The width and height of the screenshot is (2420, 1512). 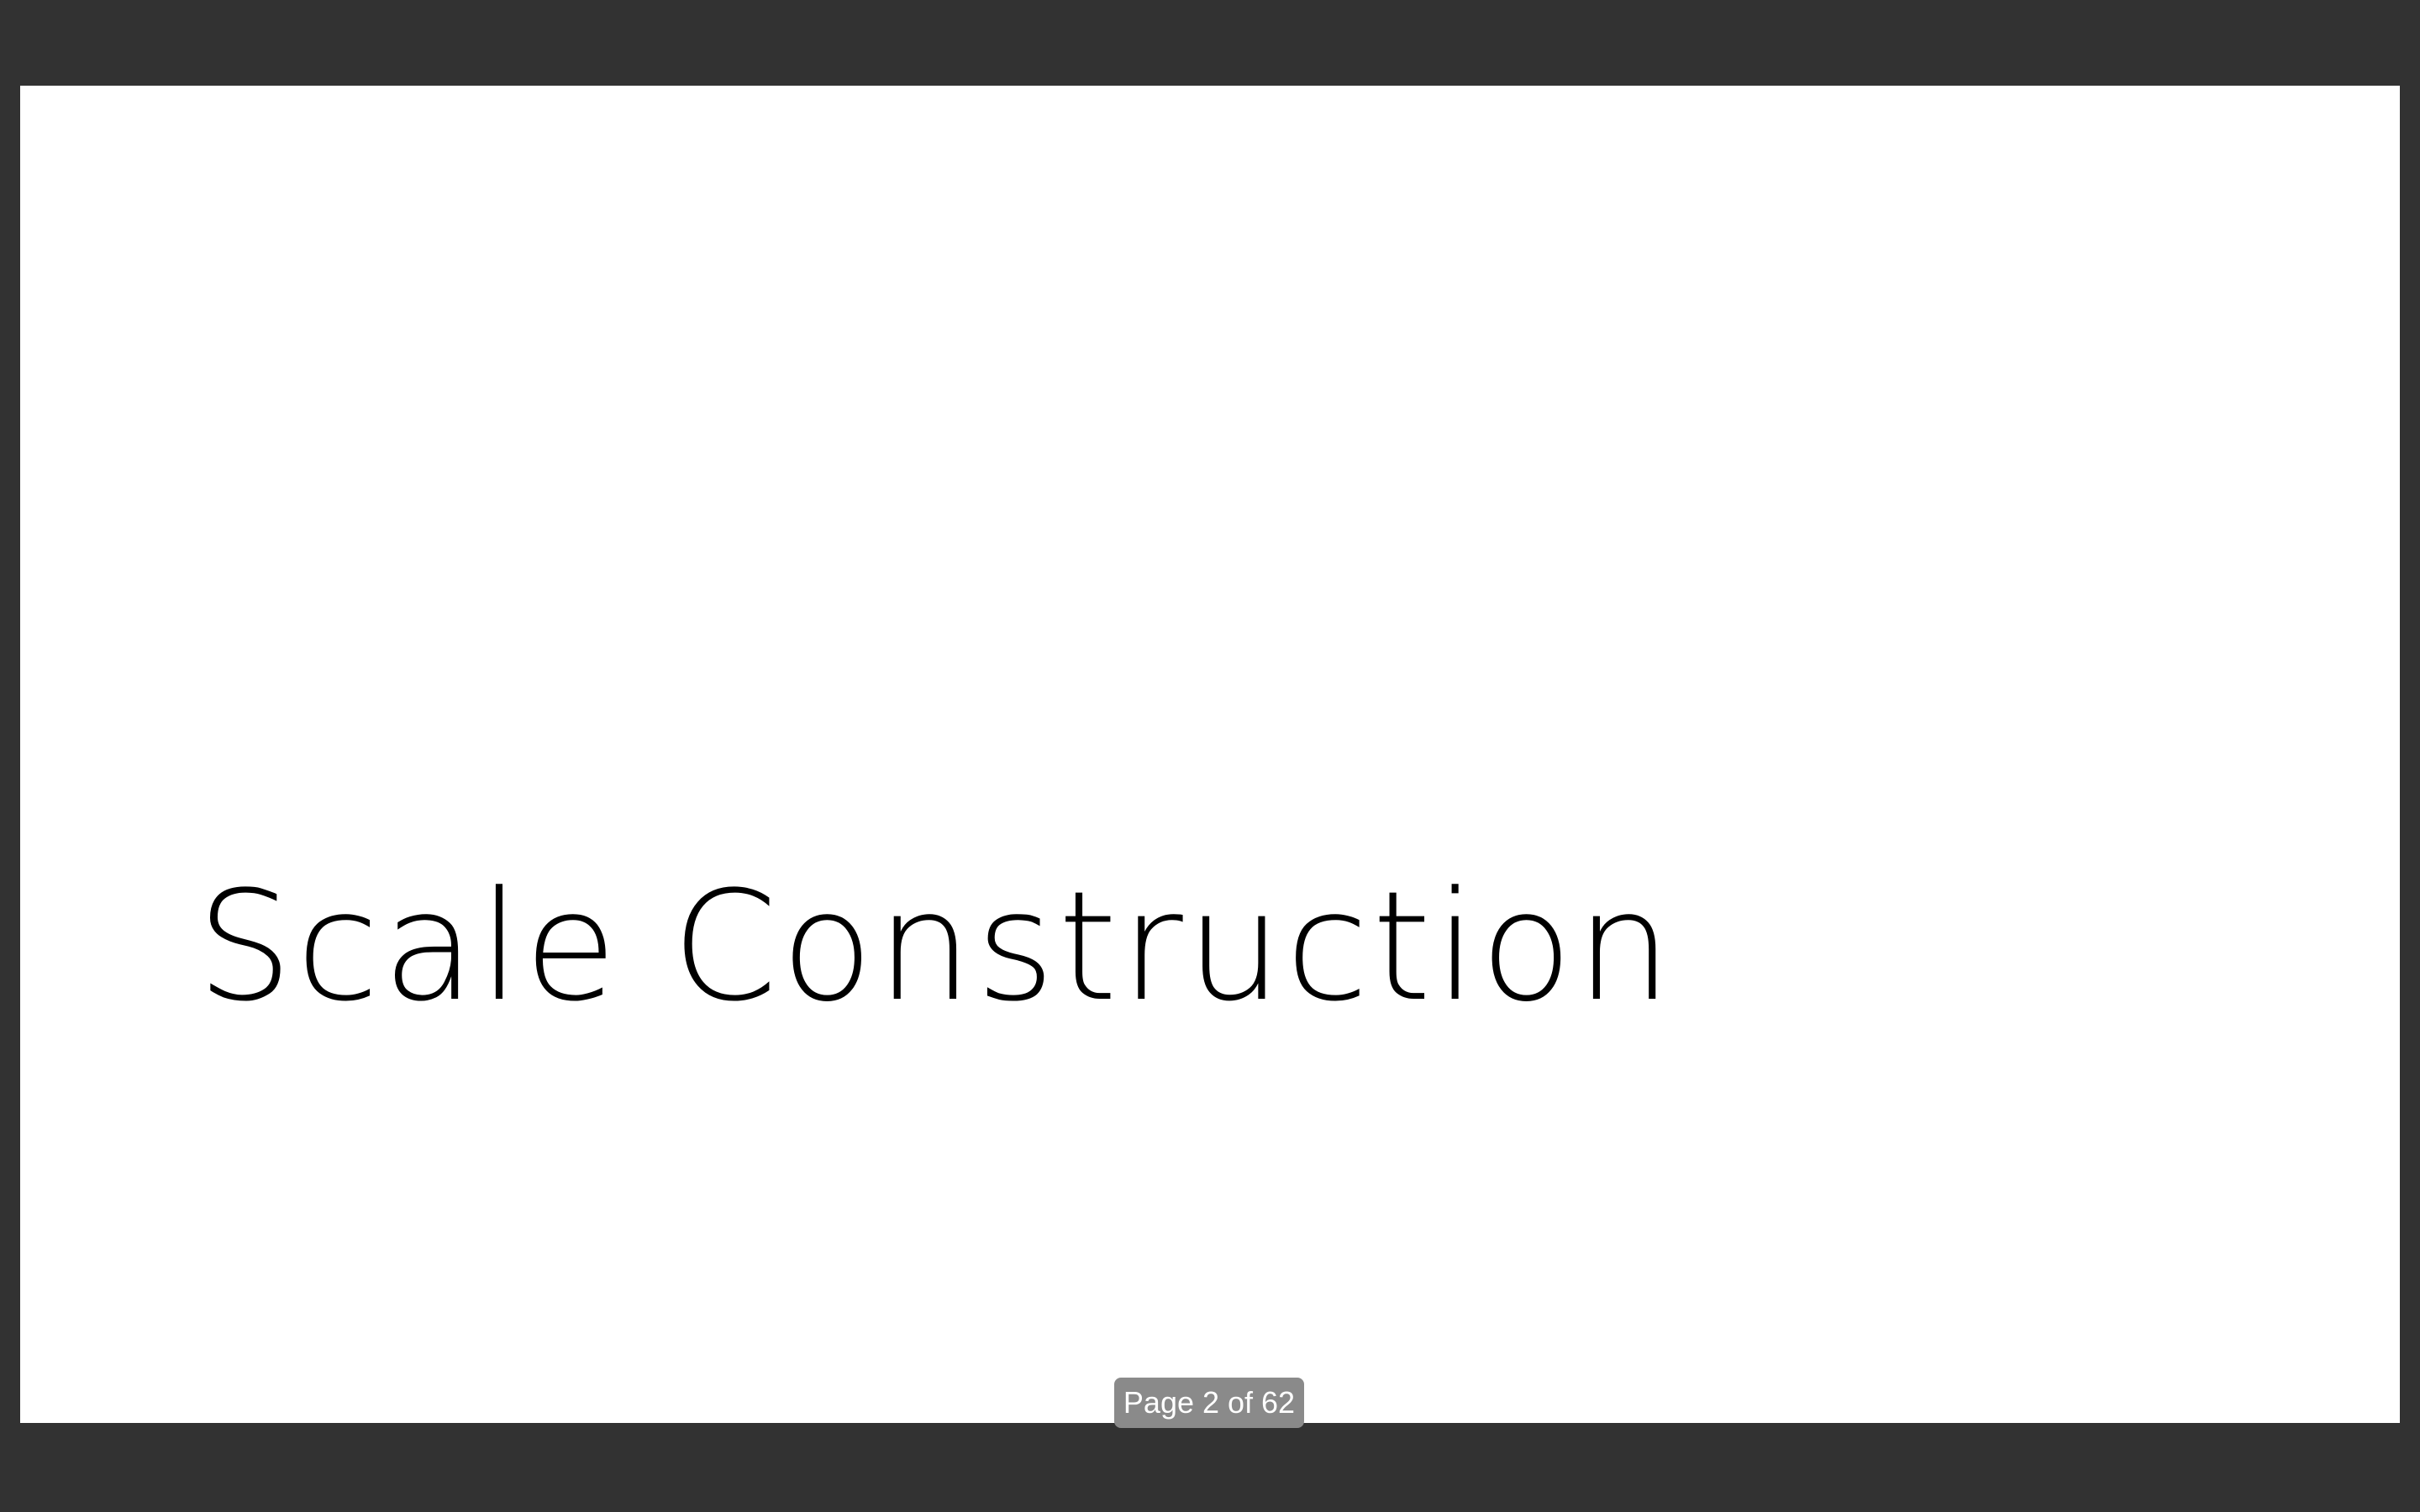 What do you see at coordinates (936, 947) in the screenshot?
I see `slide-title: Scale Construction` at bounding box center [936, 947].